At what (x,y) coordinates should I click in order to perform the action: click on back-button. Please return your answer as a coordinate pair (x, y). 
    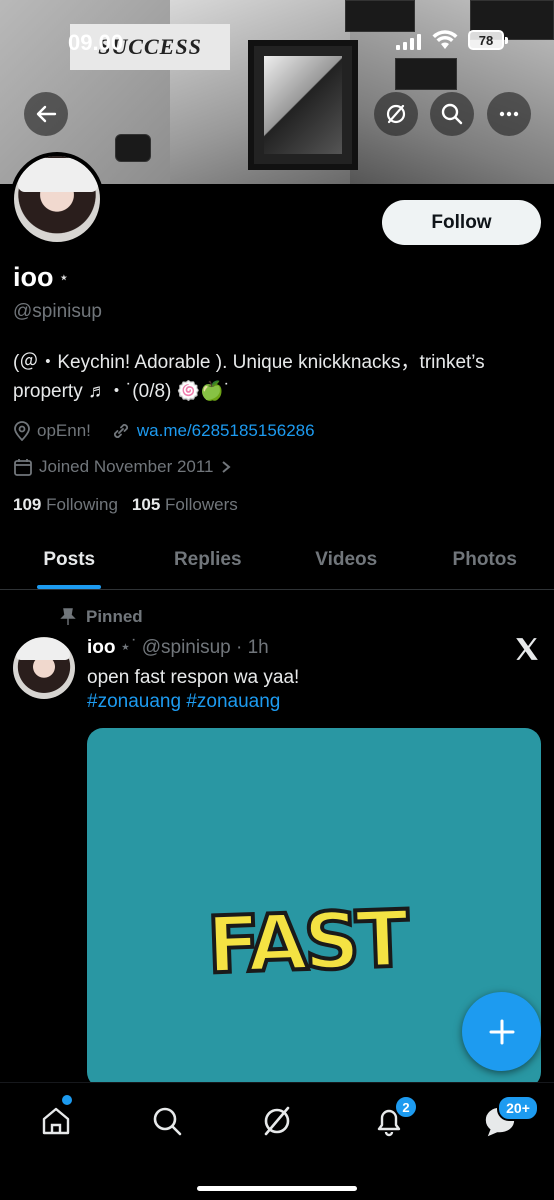
    Looking at the image, I should click on (46, 114).